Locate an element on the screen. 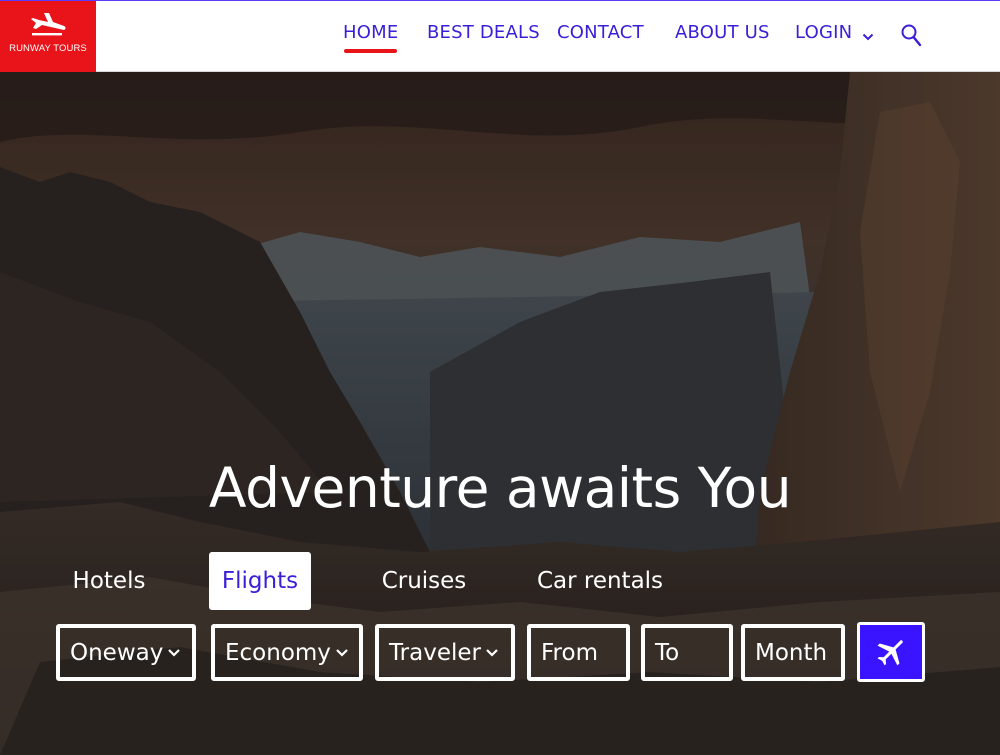 Image resolution: width=1000 pixels, height=755 pixels. to-input: To is located at coordinates (687, 652).